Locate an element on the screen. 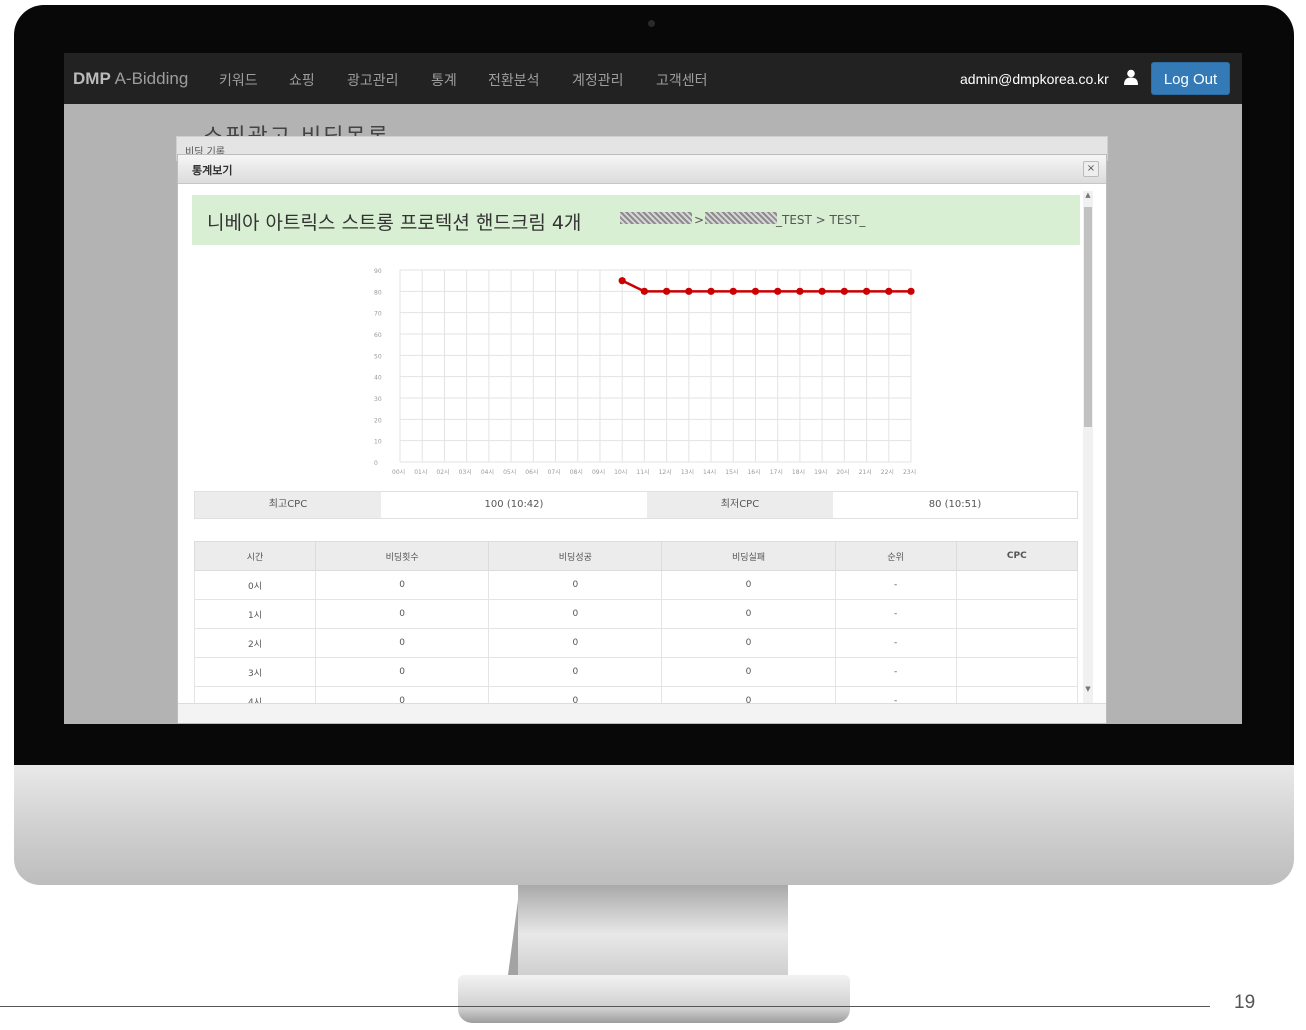 The height and width of the screenshot is (1030, 1306). max-cpc-label: 최고CPC is located at coordinates (288, 505).